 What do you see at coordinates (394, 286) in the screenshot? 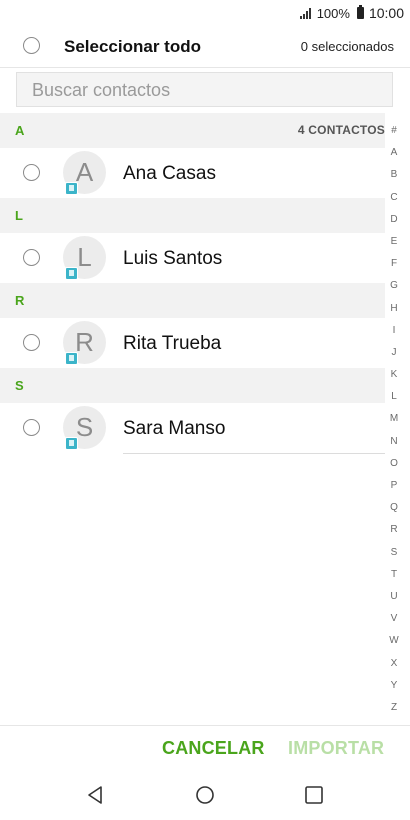
I see `index-letter: G` at bounding box center [394, 286].